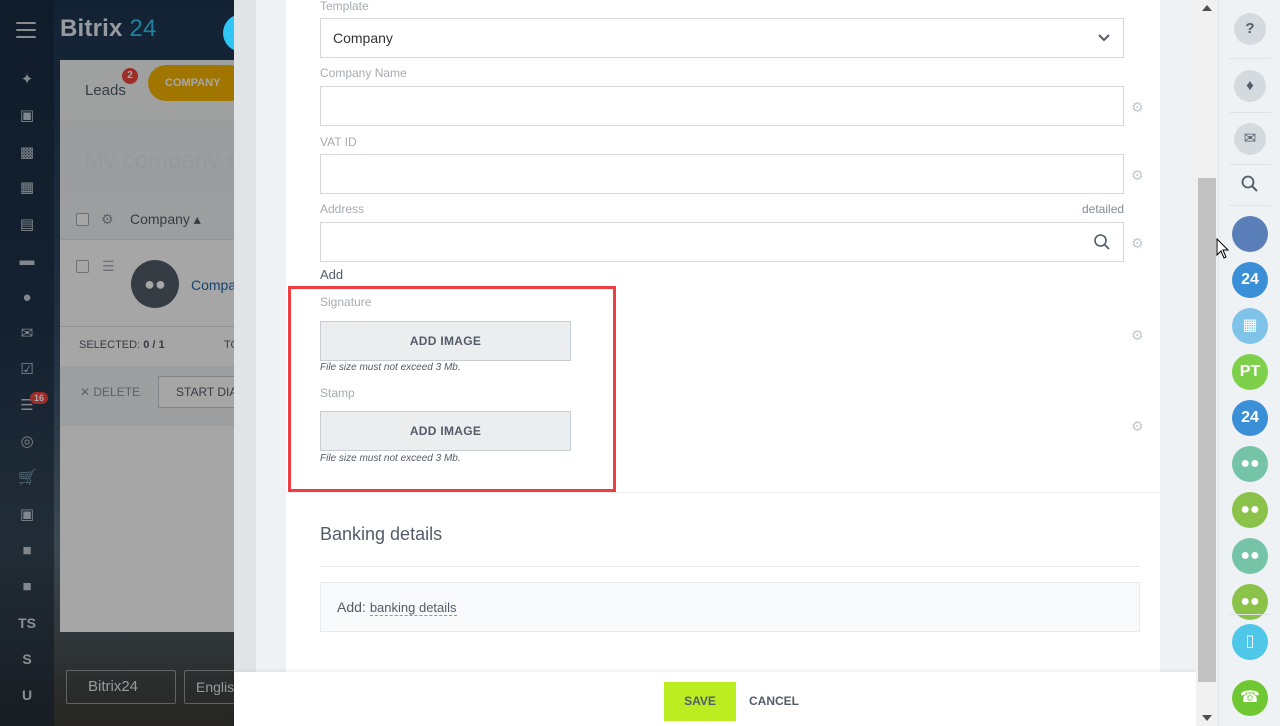 This screenshot has height=726, width=1280. I want to click on slider-edge, so click(245, 363).